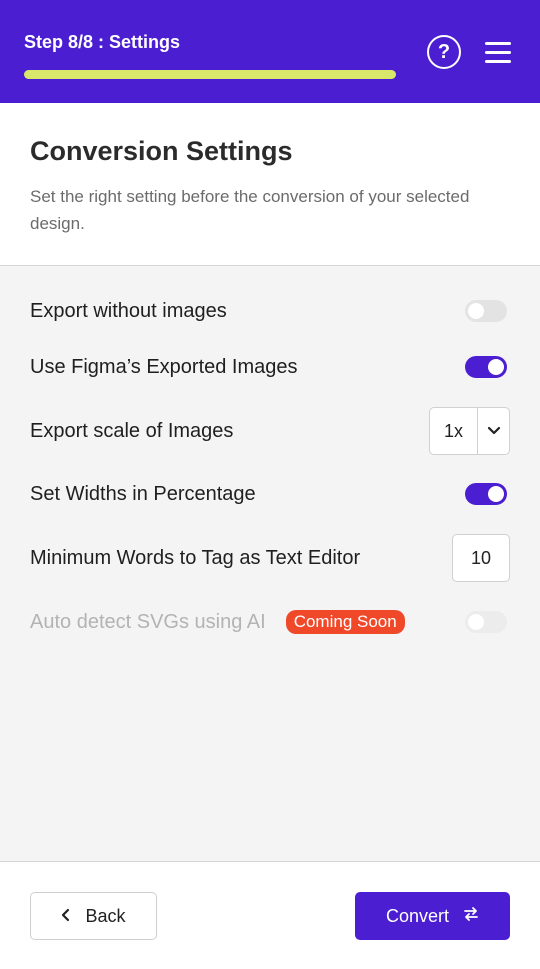 The height and width of the screenshot is (969, 540). Describe the element at coordinates (210, 74) in the screenshot. I see `progress-bar` at that location.